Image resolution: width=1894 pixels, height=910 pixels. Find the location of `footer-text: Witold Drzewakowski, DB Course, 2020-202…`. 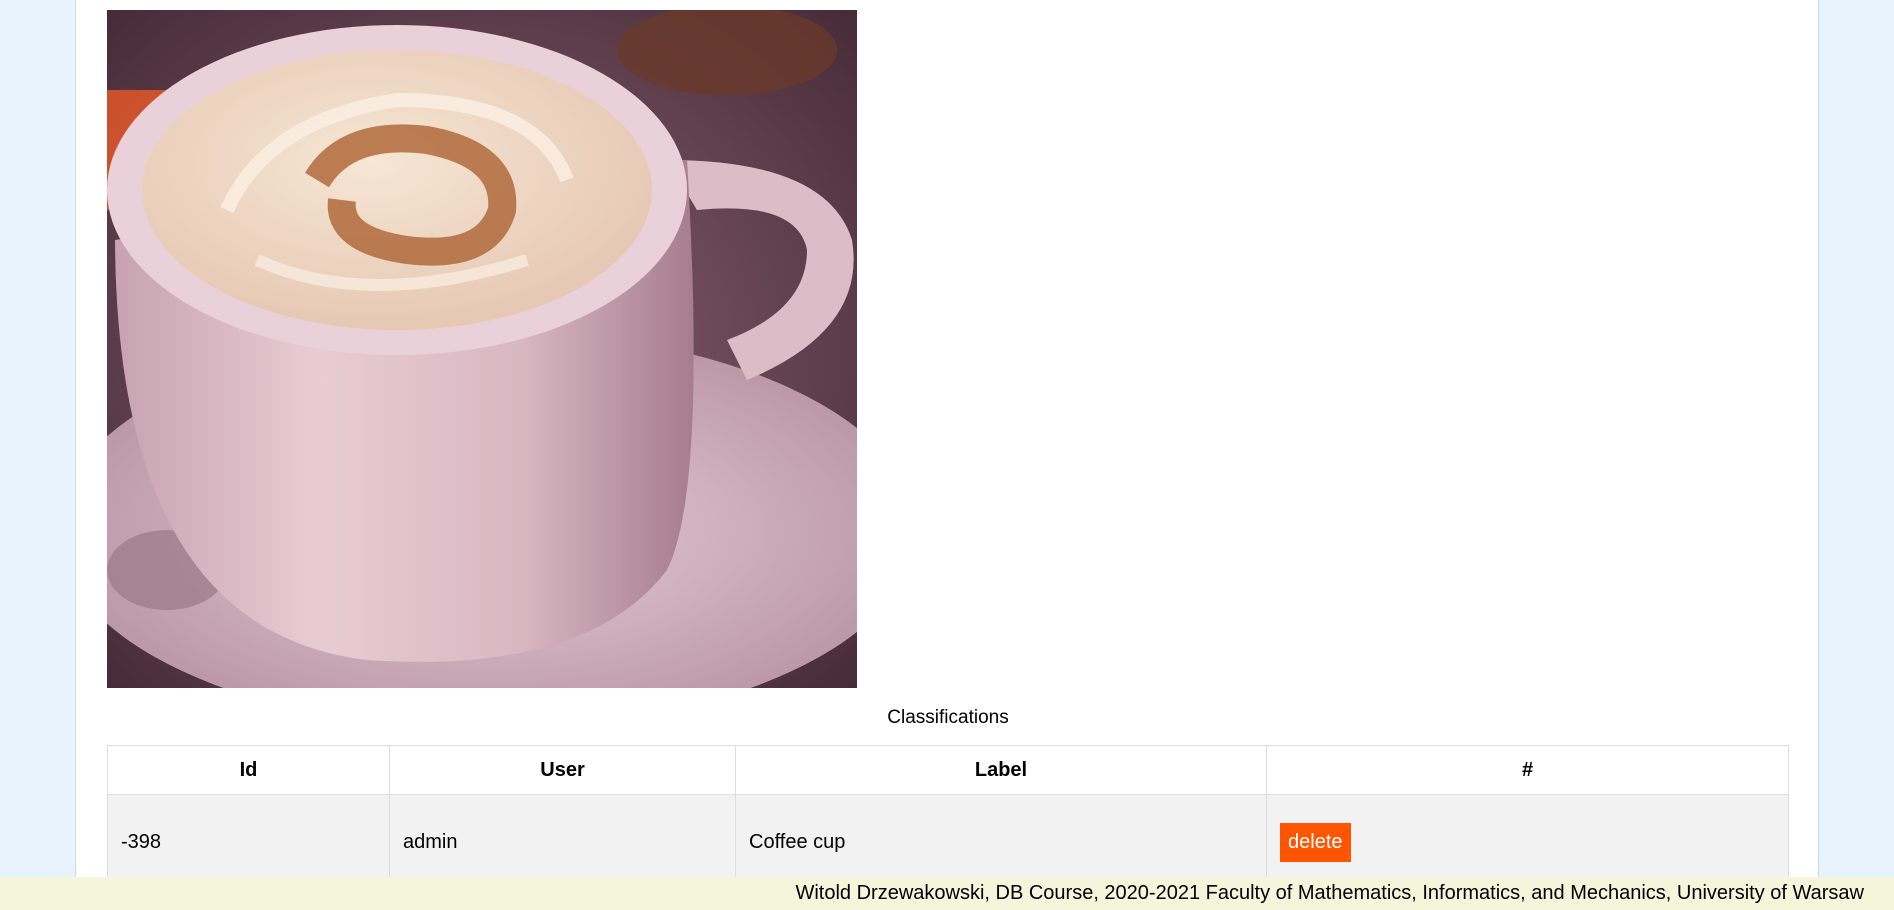

footer-text: Witold Drzewakowski, DB Course, 2020-202… is located at coordinates (1329, 893).